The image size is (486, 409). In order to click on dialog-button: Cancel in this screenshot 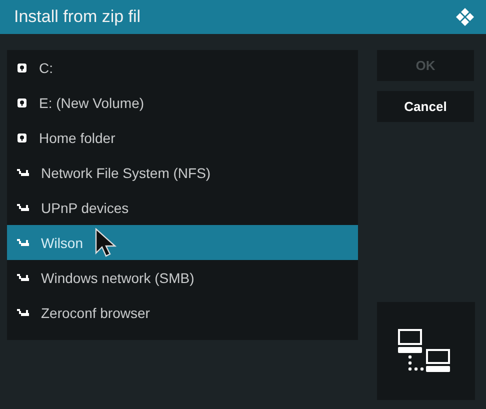, I will do `click(425, 106)`.